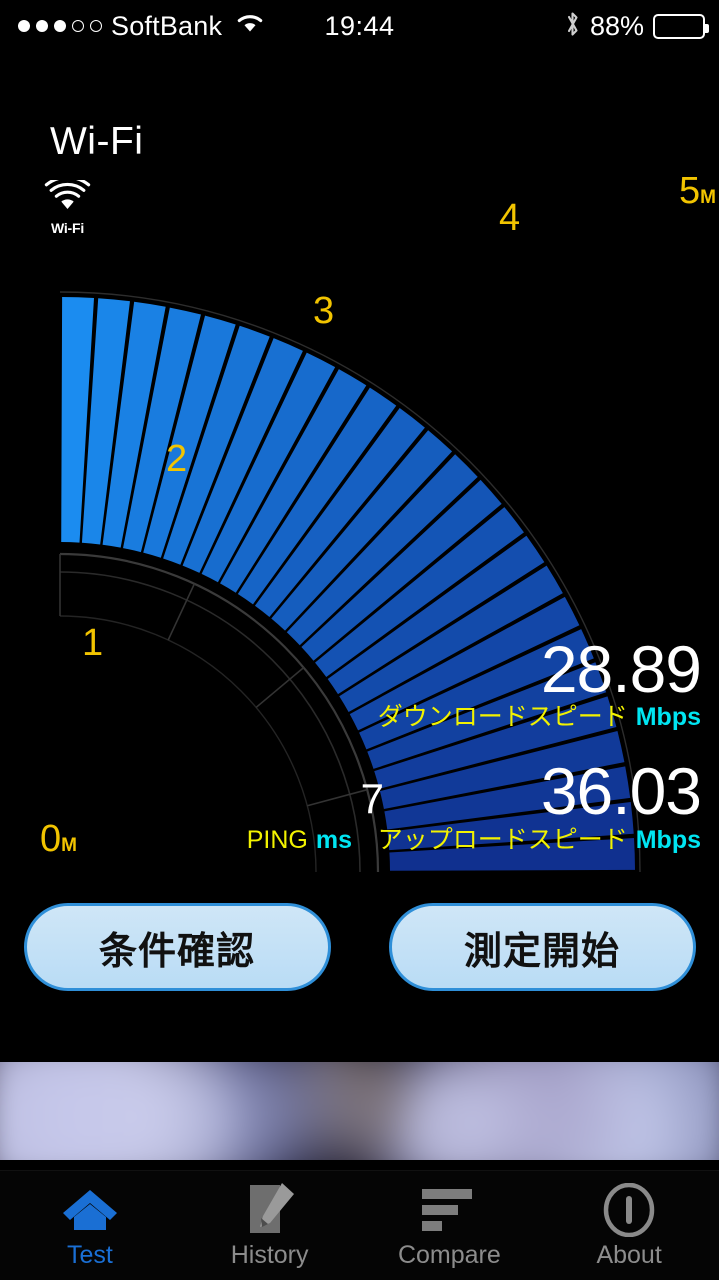  What do you see at coordinates (359, 949) in the screenshot?
I see `action-button-row: 条件確認 測定開始` at bounding box center [359, 949].